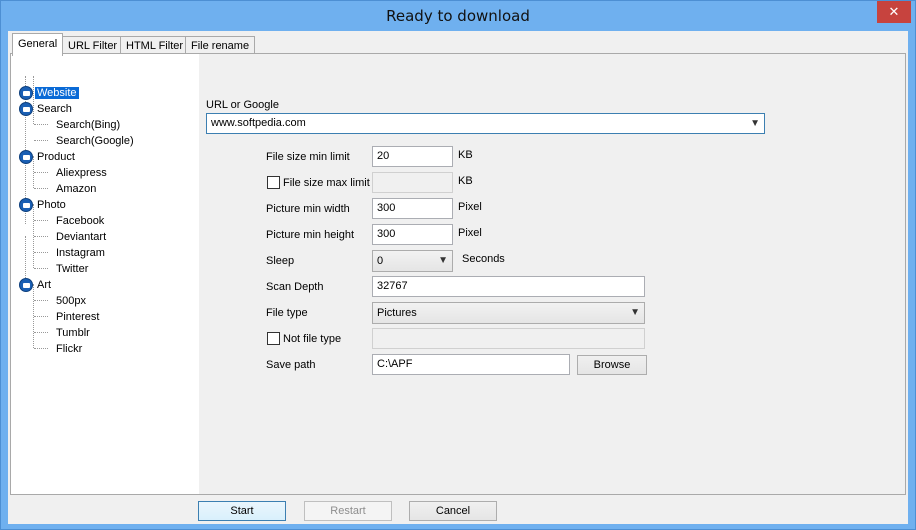  I want to click on sleep-unit: Seconds, so click(483, 259).